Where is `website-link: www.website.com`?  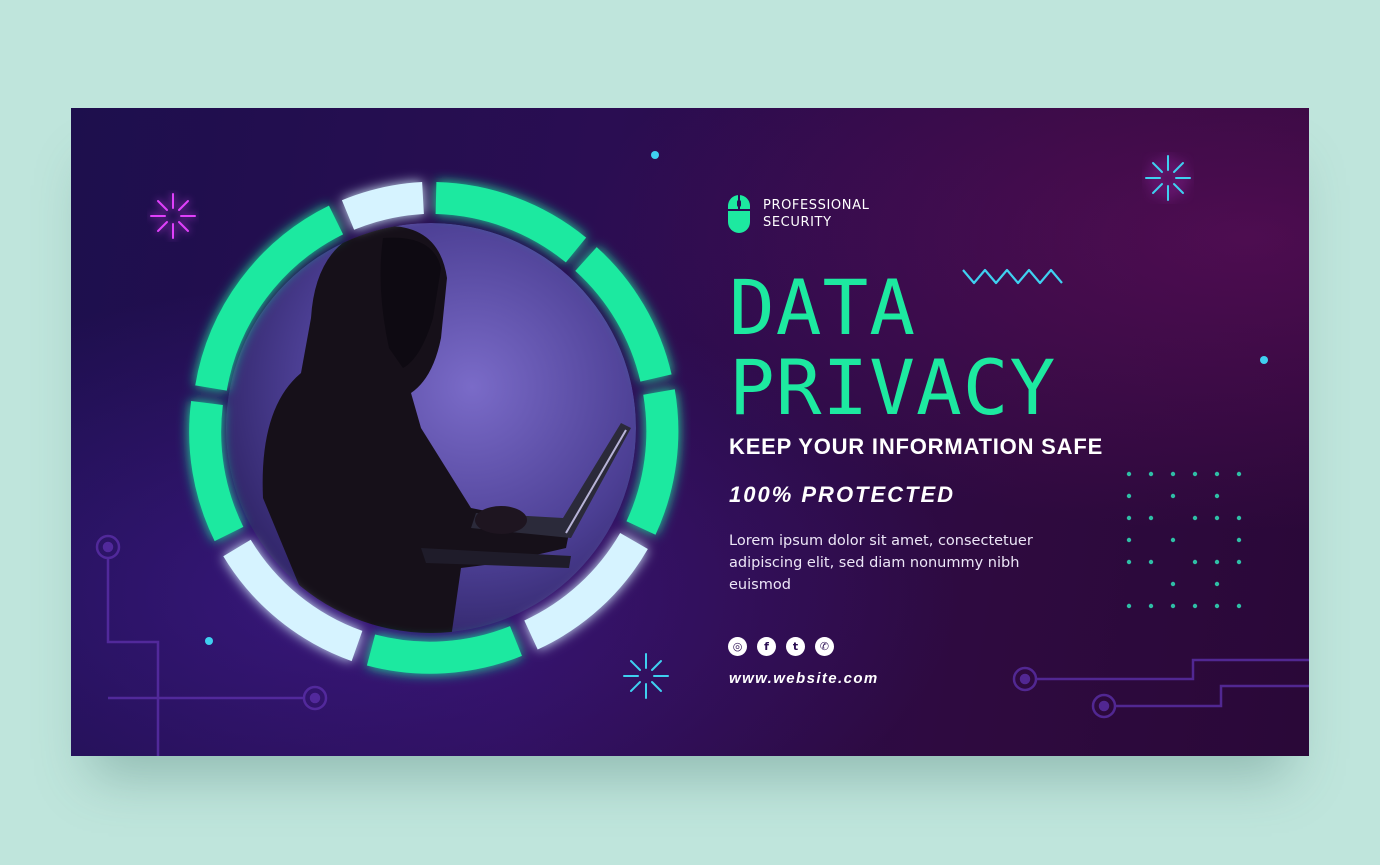 website-link: www.website.com is located at coordinates (804, 678).